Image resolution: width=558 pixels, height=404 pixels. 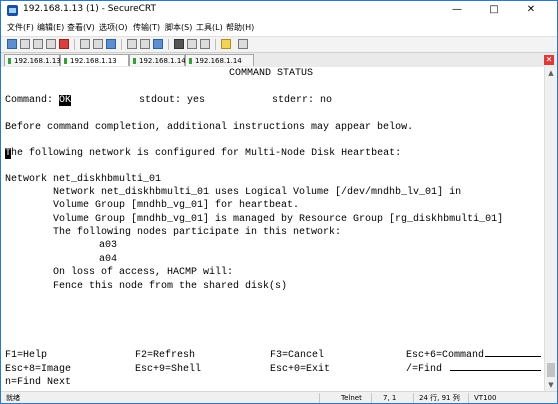 I want to click on fkey-command: Esc+6=Command, so click(x=445, y=355).